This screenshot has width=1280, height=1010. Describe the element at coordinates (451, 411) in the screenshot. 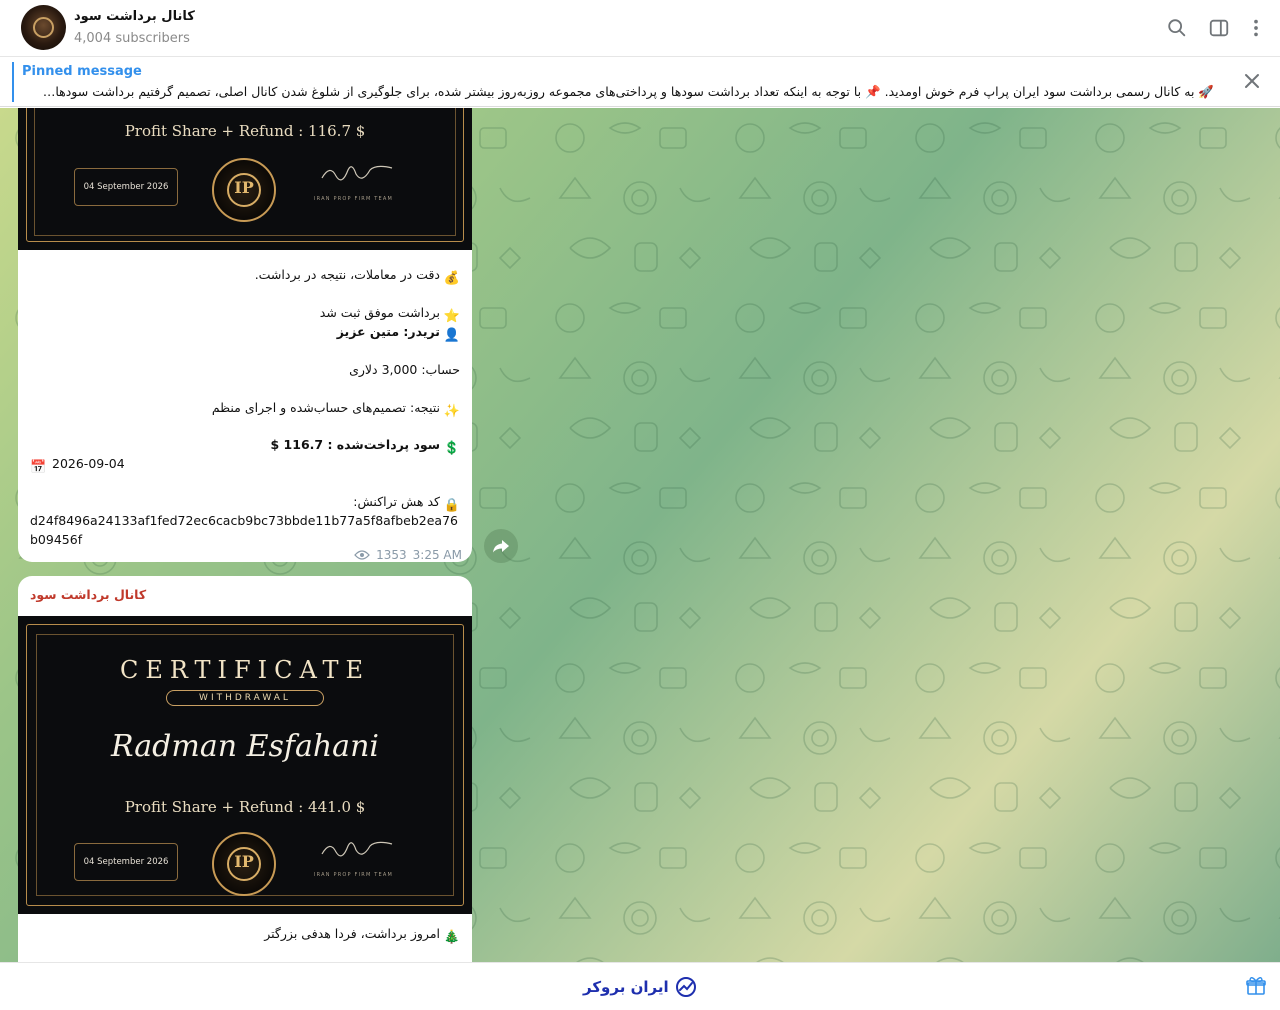

I see `sparkle-icon: ✨` at that location.